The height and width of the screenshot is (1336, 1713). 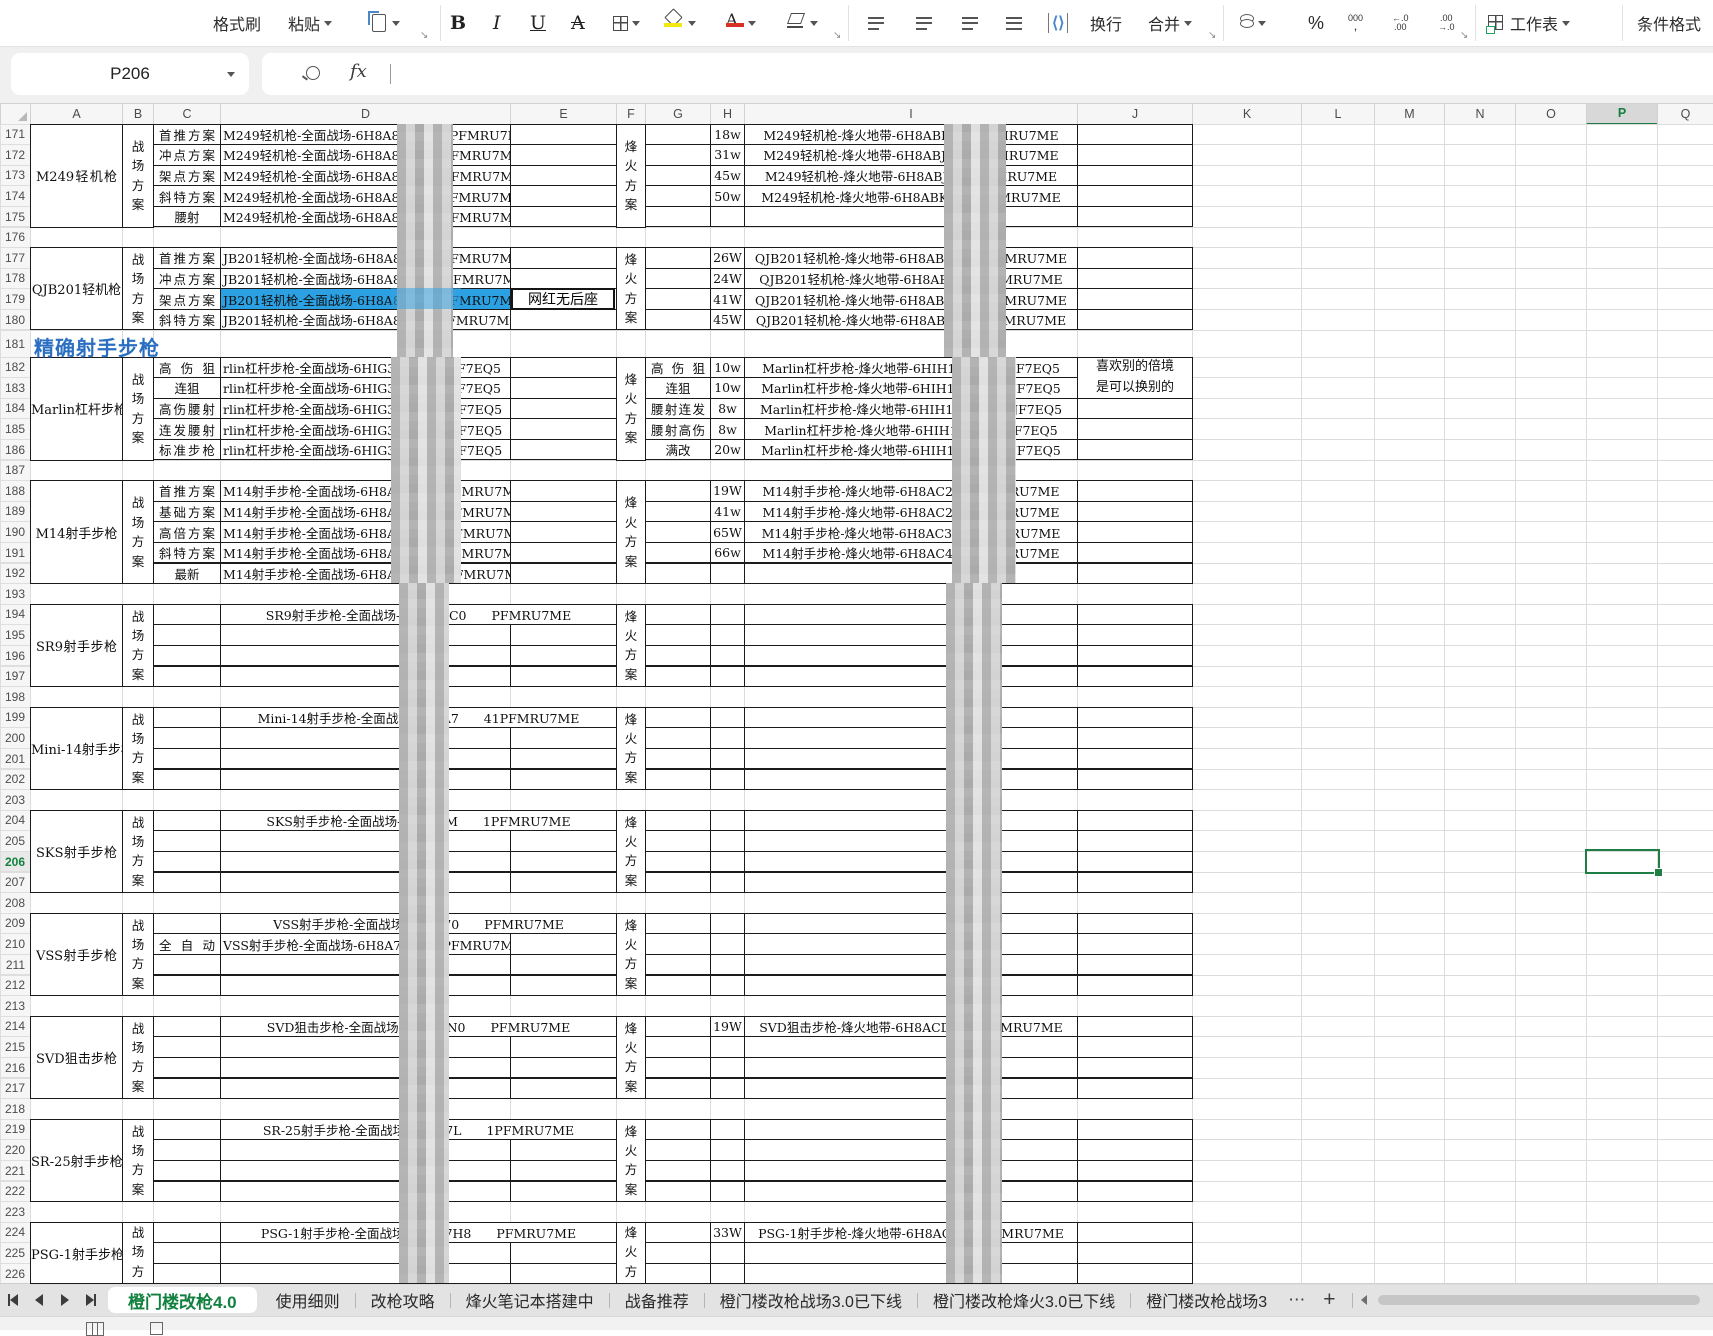 What do you see at coordinates (911, 319) in the screenshot?
I see `cell-I180: QJB201轻机枪-烽火地带-6H8ABT4 PFMRU7ME` at bounding box center [911, 319].